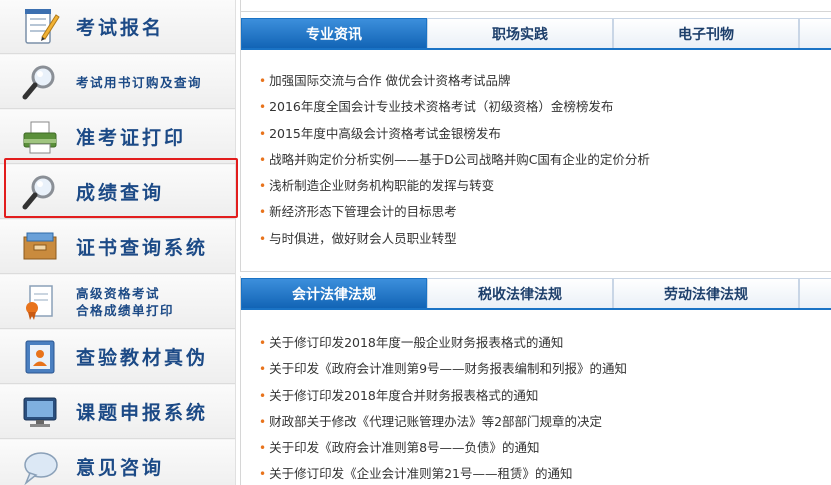 This screenshot has height=485, width=831. Describe the element at coordinates (381, 185) in the screenshot. I see `news-link: 浅析制造企业财务机构职能的发挥与转变` at that location.